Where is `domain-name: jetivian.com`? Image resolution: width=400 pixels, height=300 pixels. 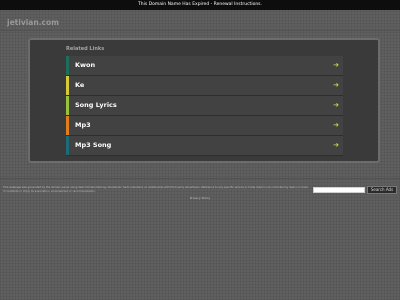
domain-name: jetivian.com is located at coordinates (33, 22).